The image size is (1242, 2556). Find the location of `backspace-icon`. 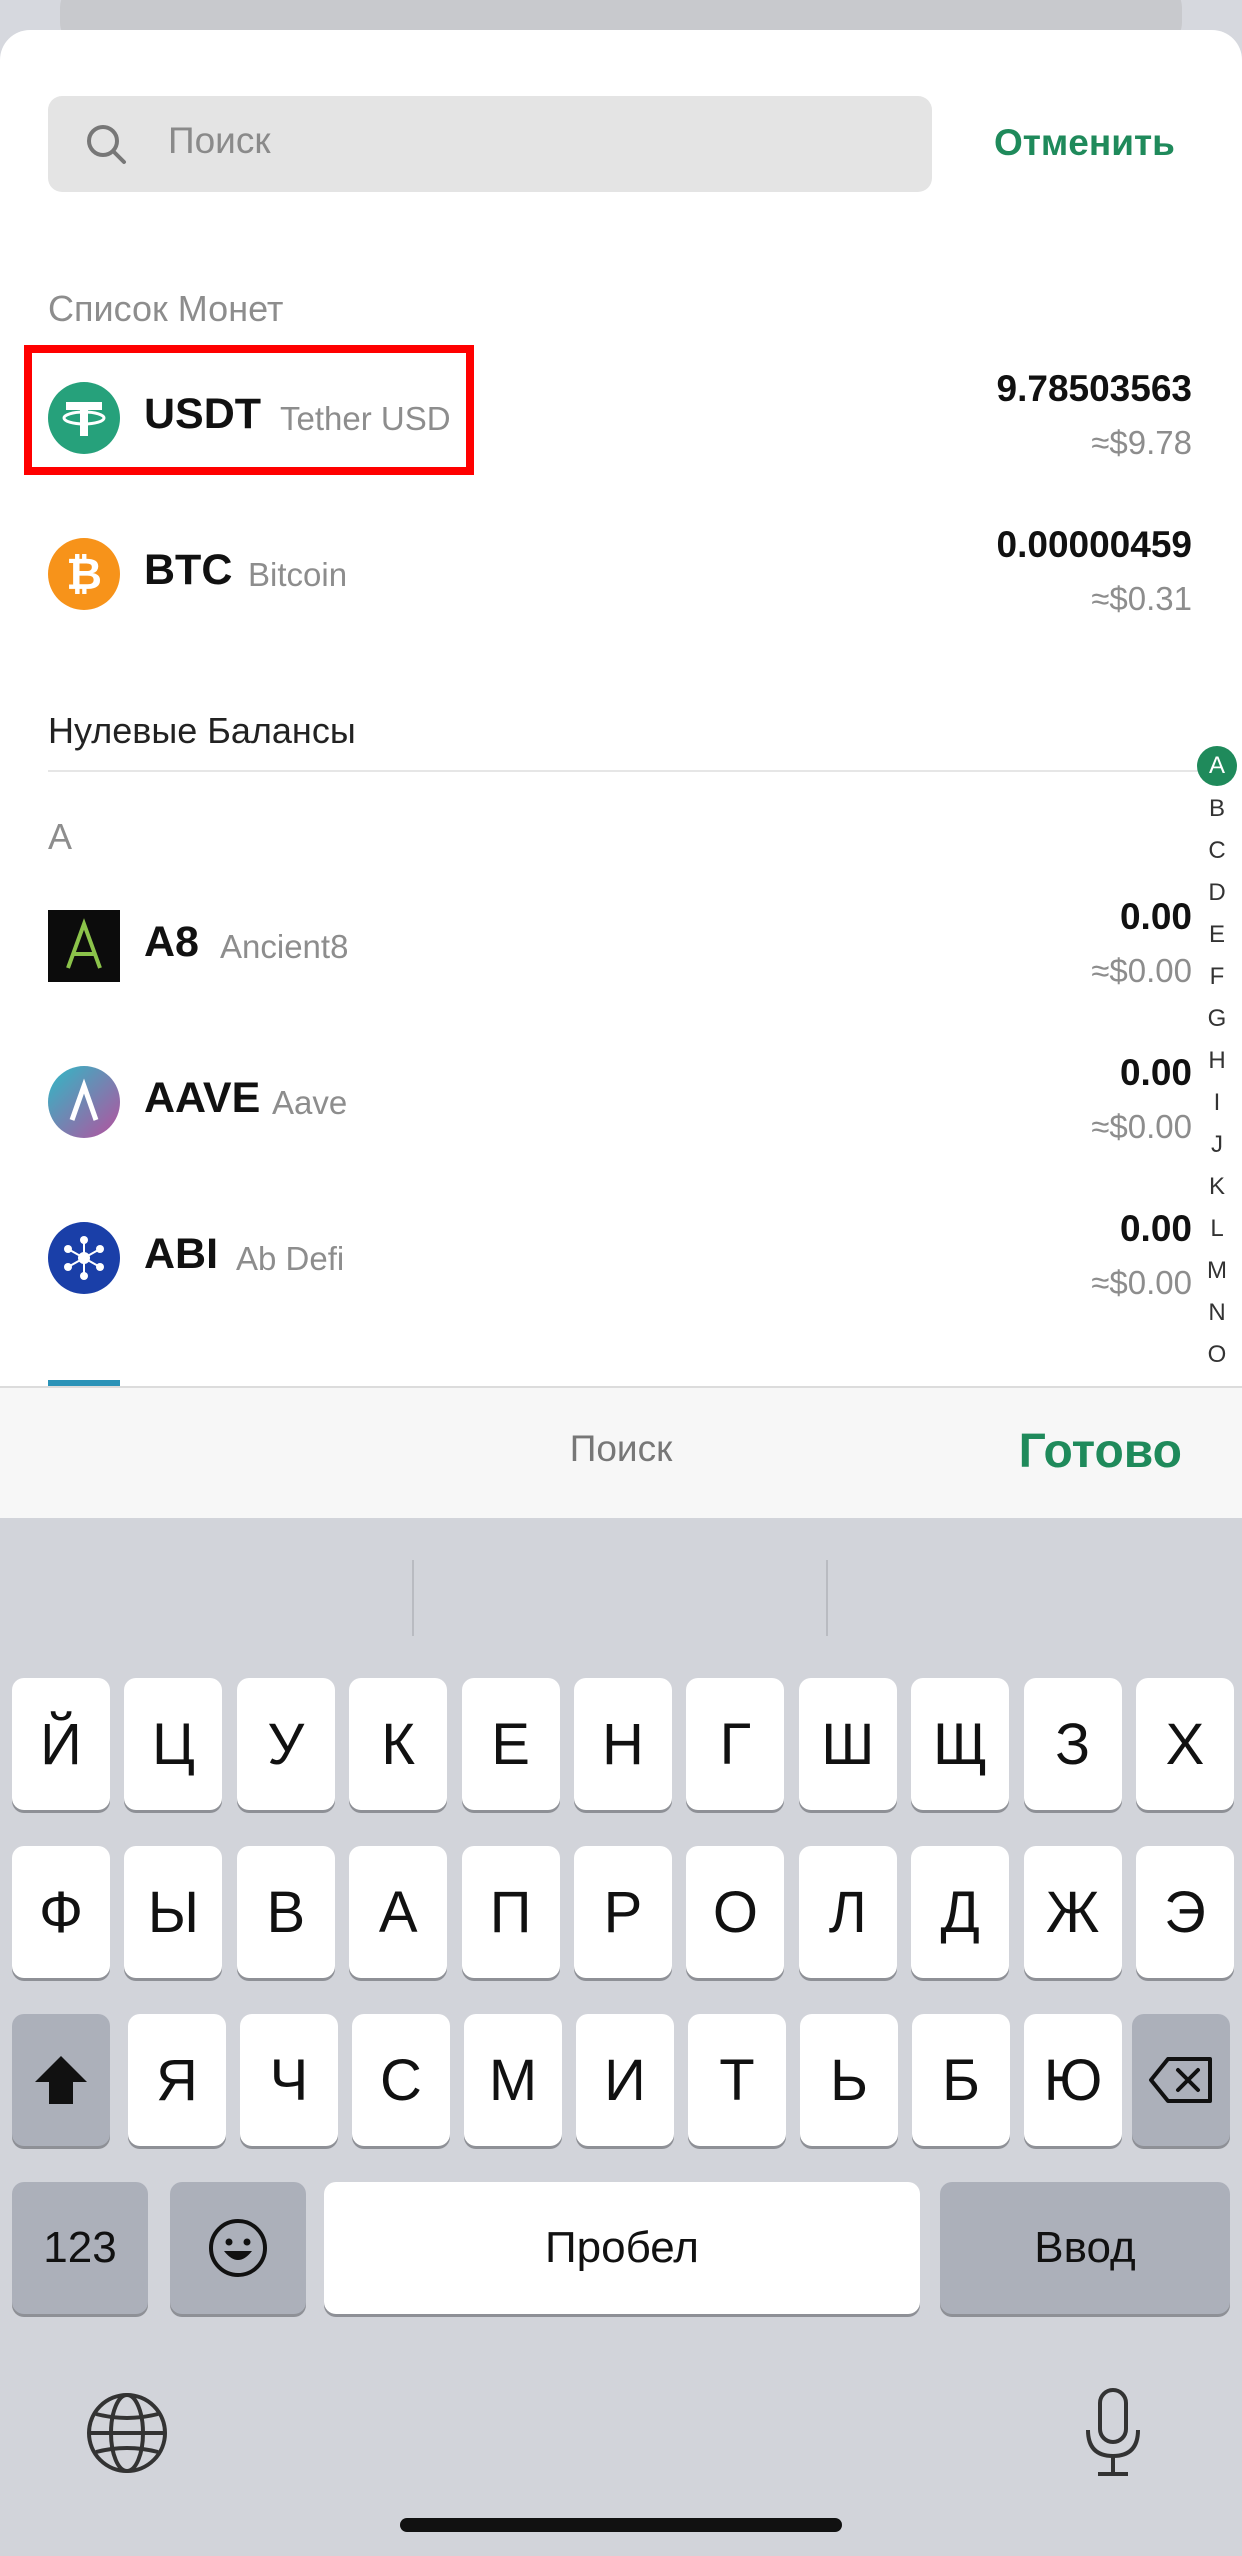

backspace-icon is located at coordinates (1180, 2080).